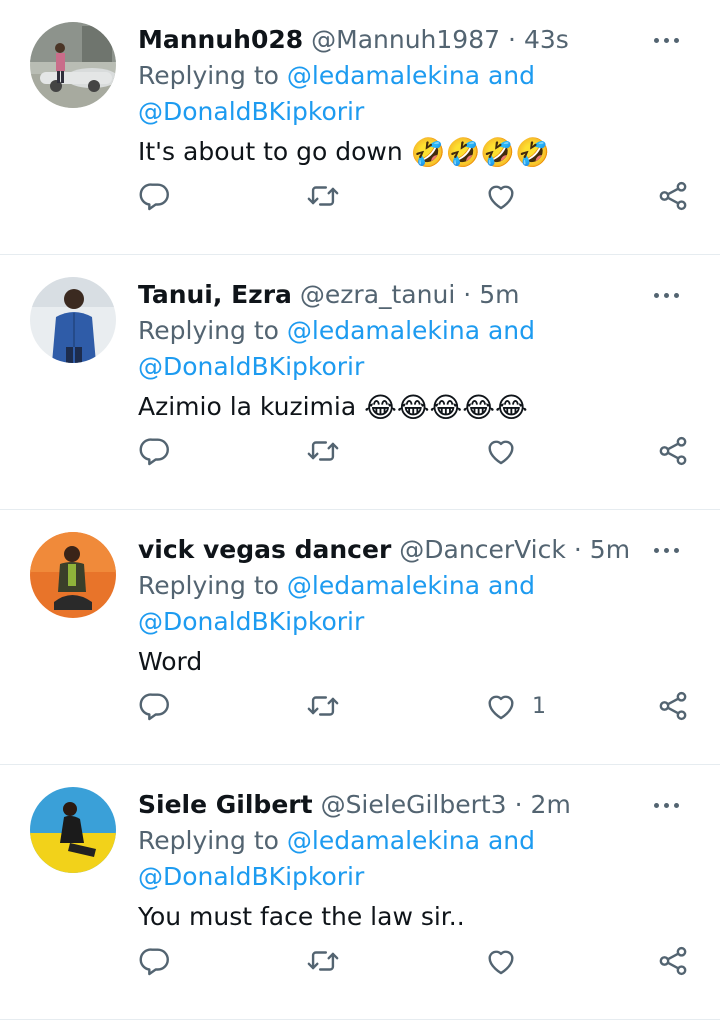  What do you see at coordinates (414, 805) in the screenshot?
I see `username: @SieleGilbert3` at bounding box center [414, 805].